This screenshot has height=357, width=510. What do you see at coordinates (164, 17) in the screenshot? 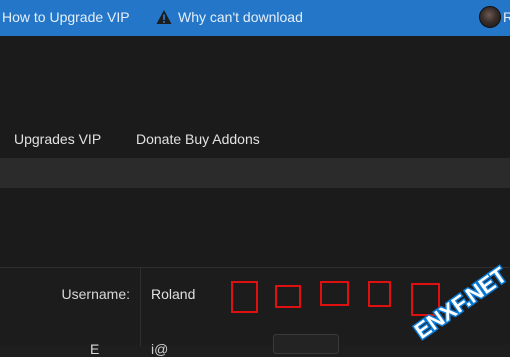
I see `warning-icon` at bounding box center [164, 17].